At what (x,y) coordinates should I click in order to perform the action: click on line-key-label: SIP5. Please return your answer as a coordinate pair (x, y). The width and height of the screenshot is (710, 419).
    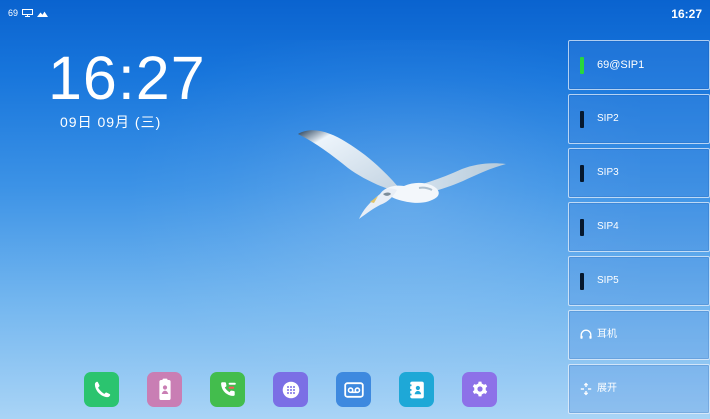
    Looking at the image, I should click on (608, 280).